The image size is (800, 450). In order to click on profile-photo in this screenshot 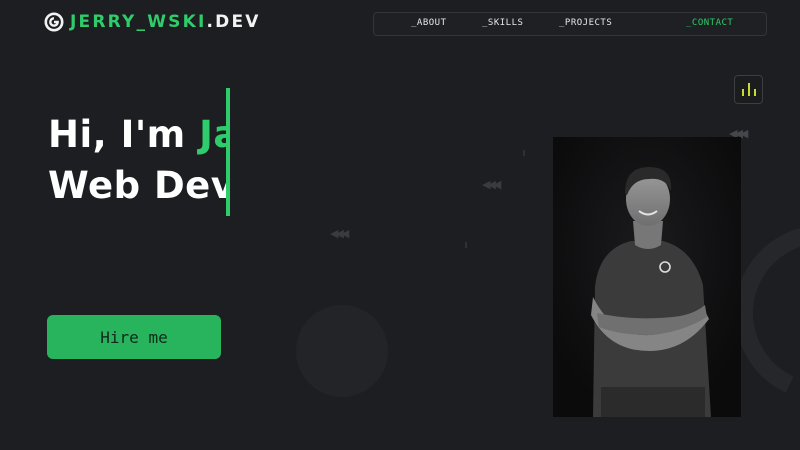, I will do `click(647, 277)`.